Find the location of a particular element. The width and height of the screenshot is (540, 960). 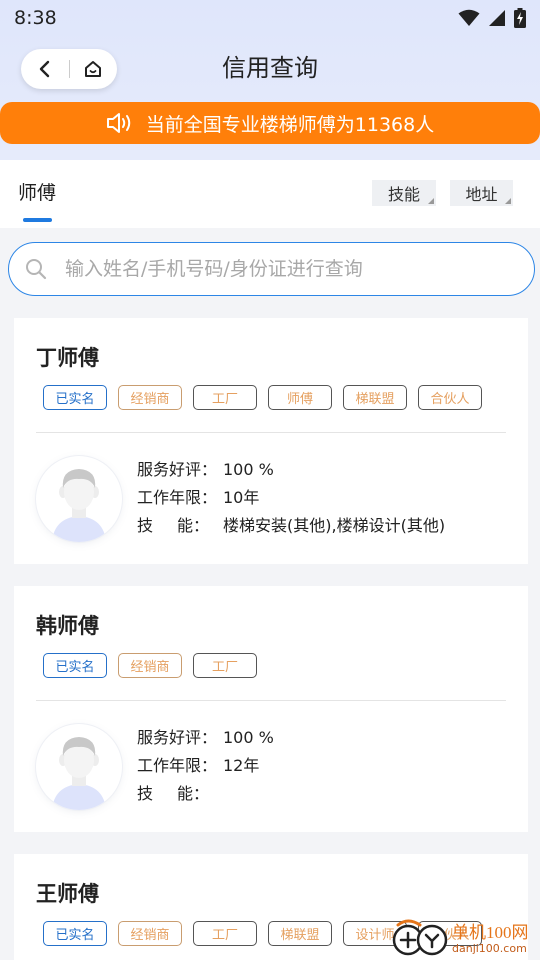

tag-list: 已实名 经销商 工厂 is located at coordinates (150, 665).